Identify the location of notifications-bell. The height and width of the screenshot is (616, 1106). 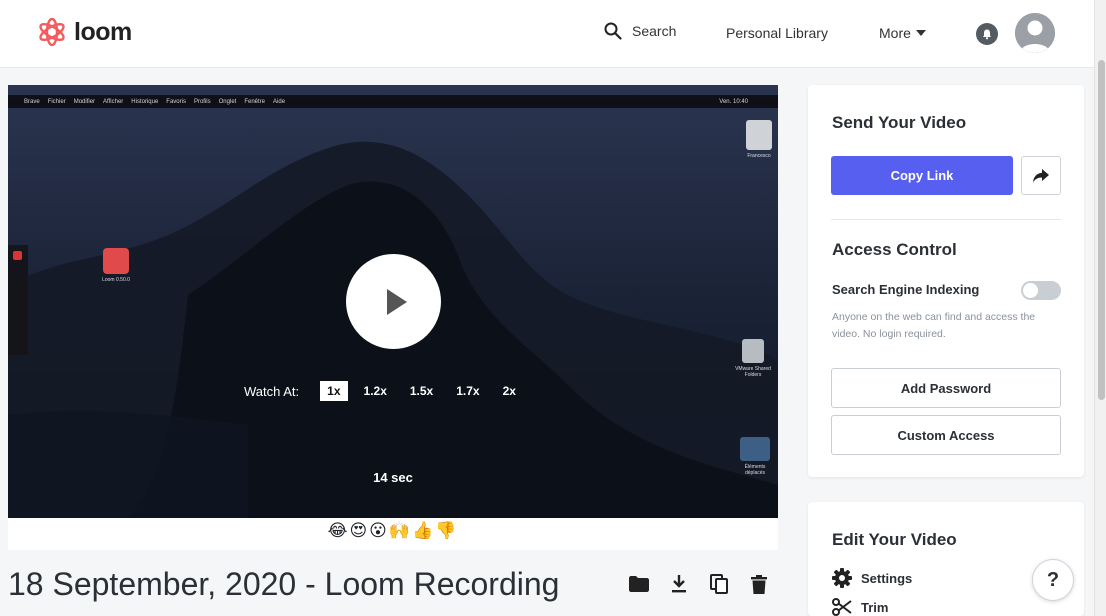
(987, 34).